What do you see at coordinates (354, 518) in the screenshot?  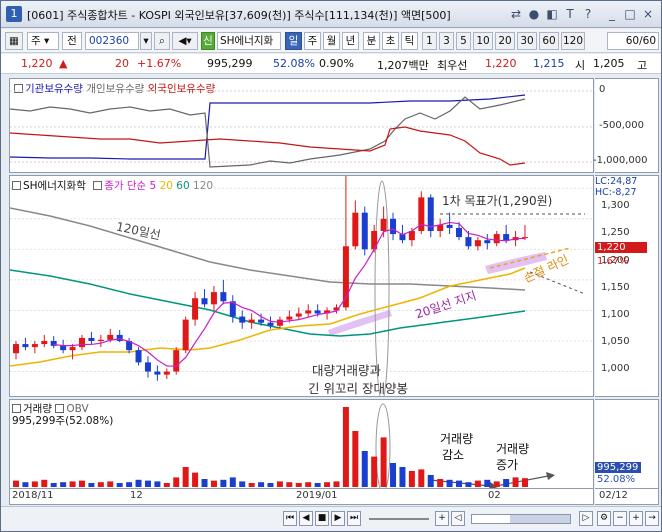 I see `last-icon: ⏭` at bounding box center [354, 518].